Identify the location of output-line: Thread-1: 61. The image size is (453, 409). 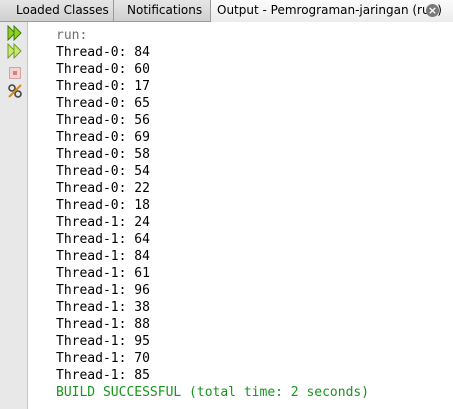
(103, 273).